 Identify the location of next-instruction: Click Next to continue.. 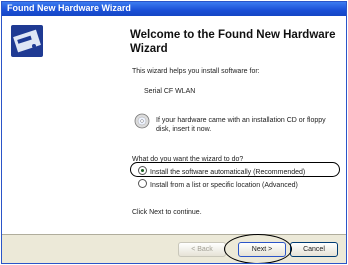
(167, 212).